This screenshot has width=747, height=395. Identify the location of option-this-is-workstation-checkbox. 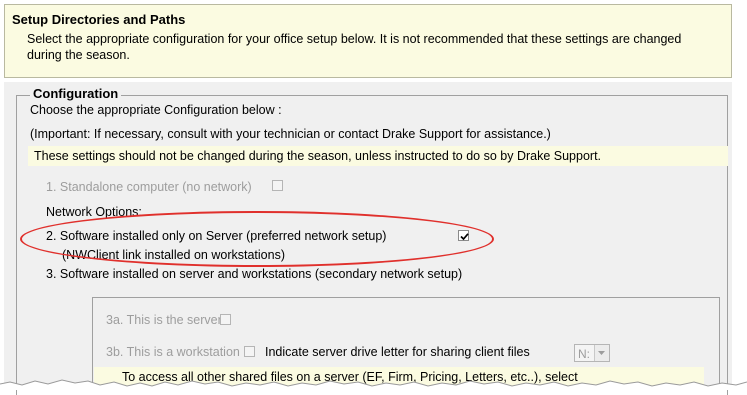
(249, 351).